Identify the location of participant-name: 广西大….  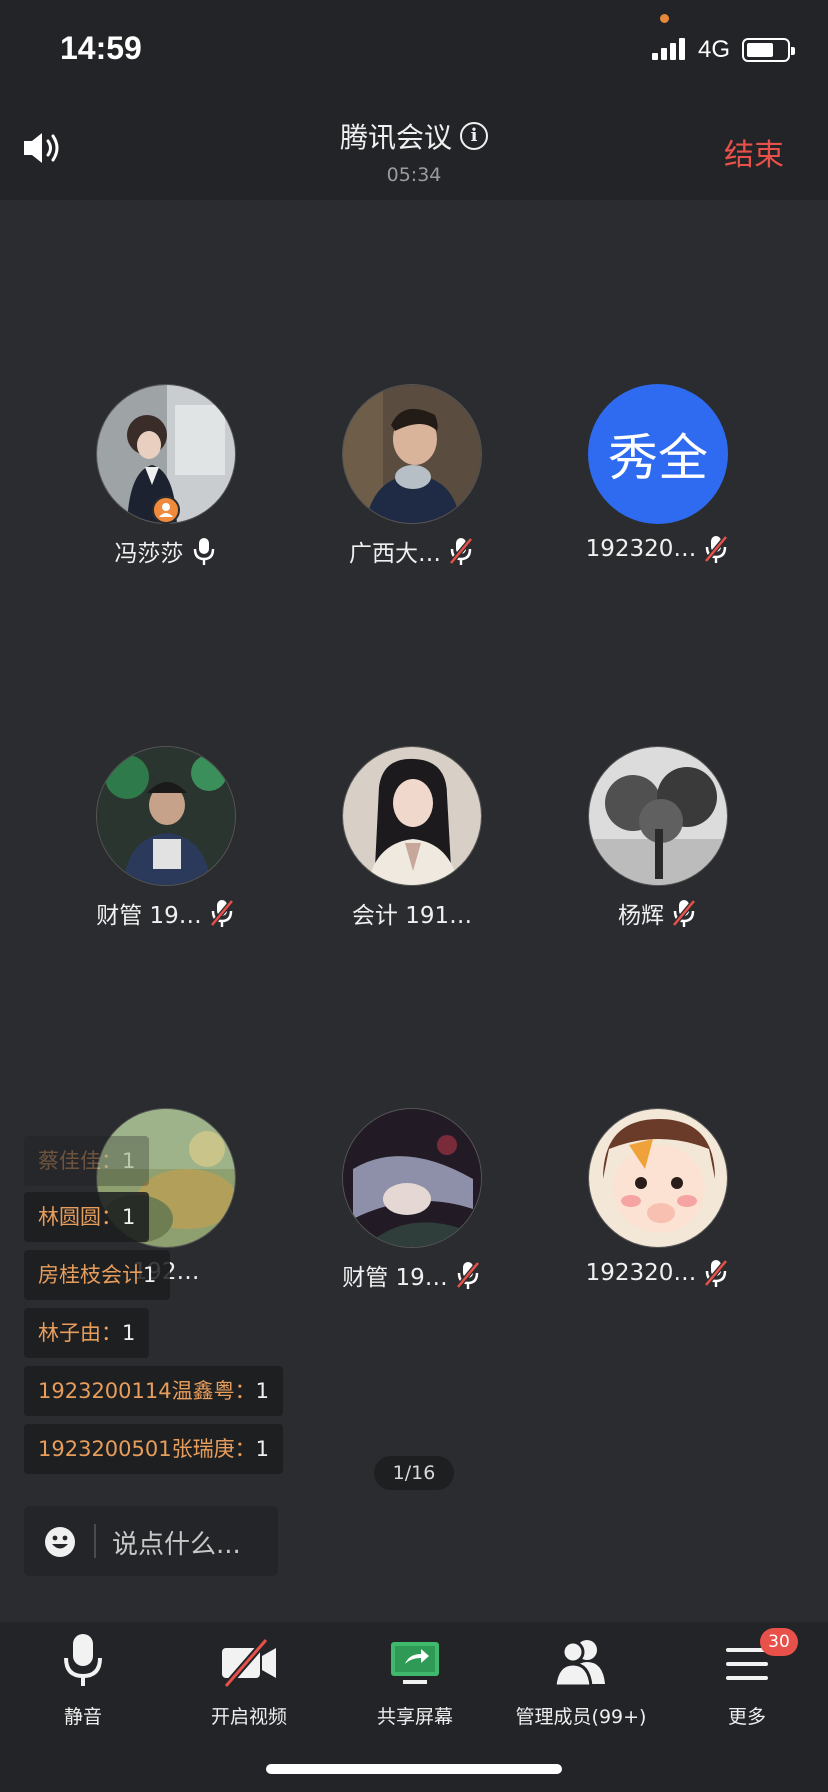
(395, 554).